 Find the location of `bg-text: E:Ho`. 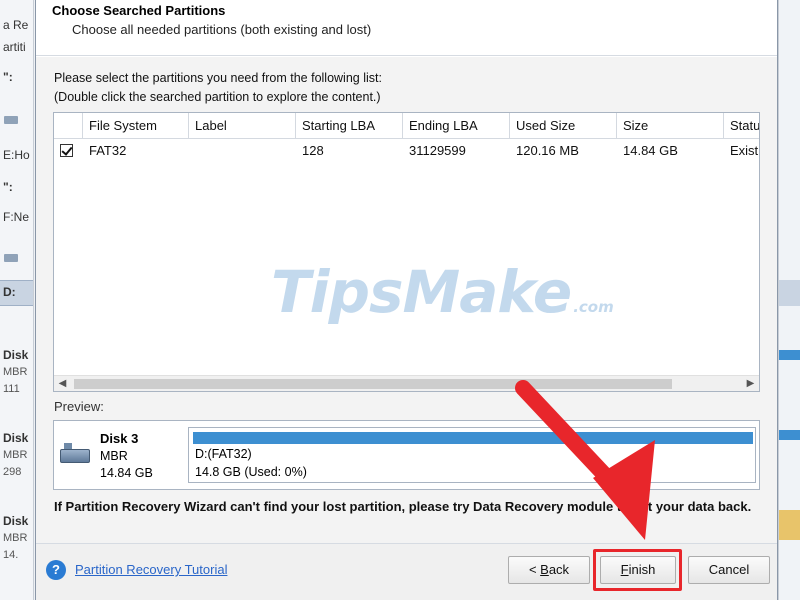

bg-text: E:Ho is located at coordinates (16, 155).